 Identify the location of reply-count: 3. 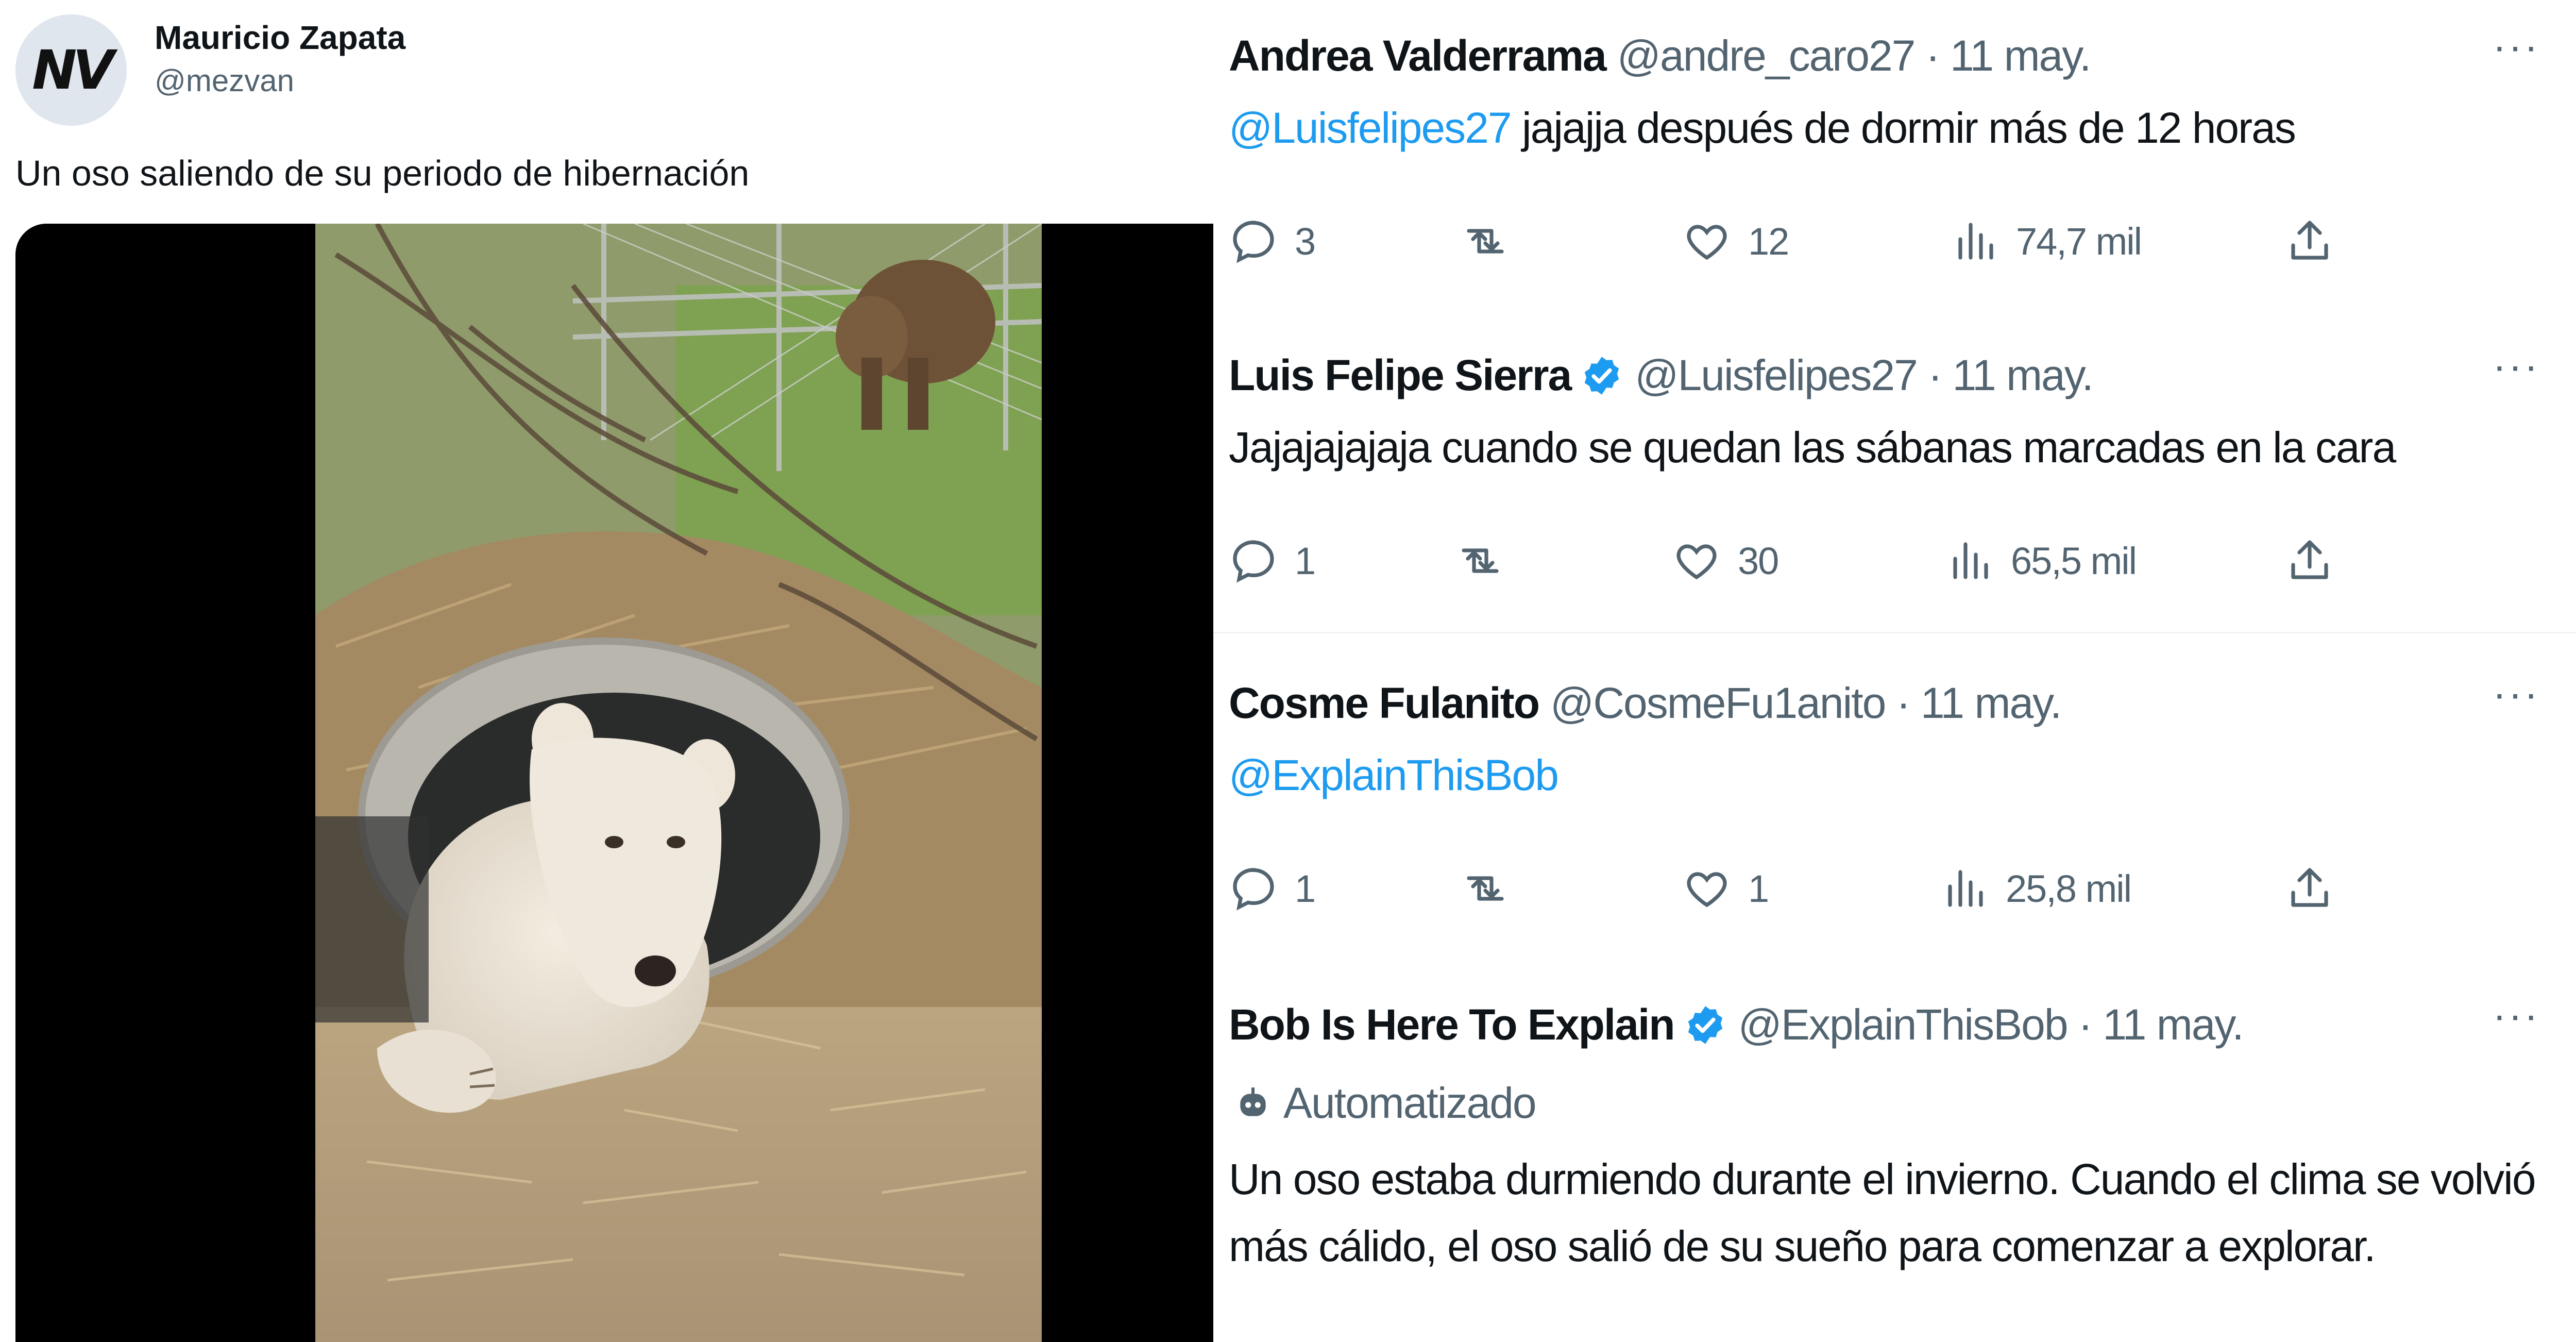
(1305, 241).